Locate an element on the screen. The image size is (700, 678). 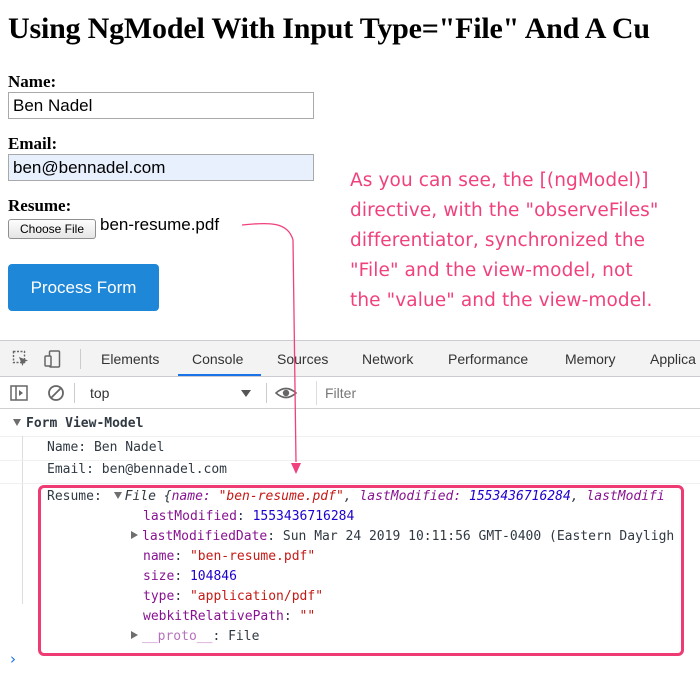
context-selector: top is located at coordinates (171, 393).